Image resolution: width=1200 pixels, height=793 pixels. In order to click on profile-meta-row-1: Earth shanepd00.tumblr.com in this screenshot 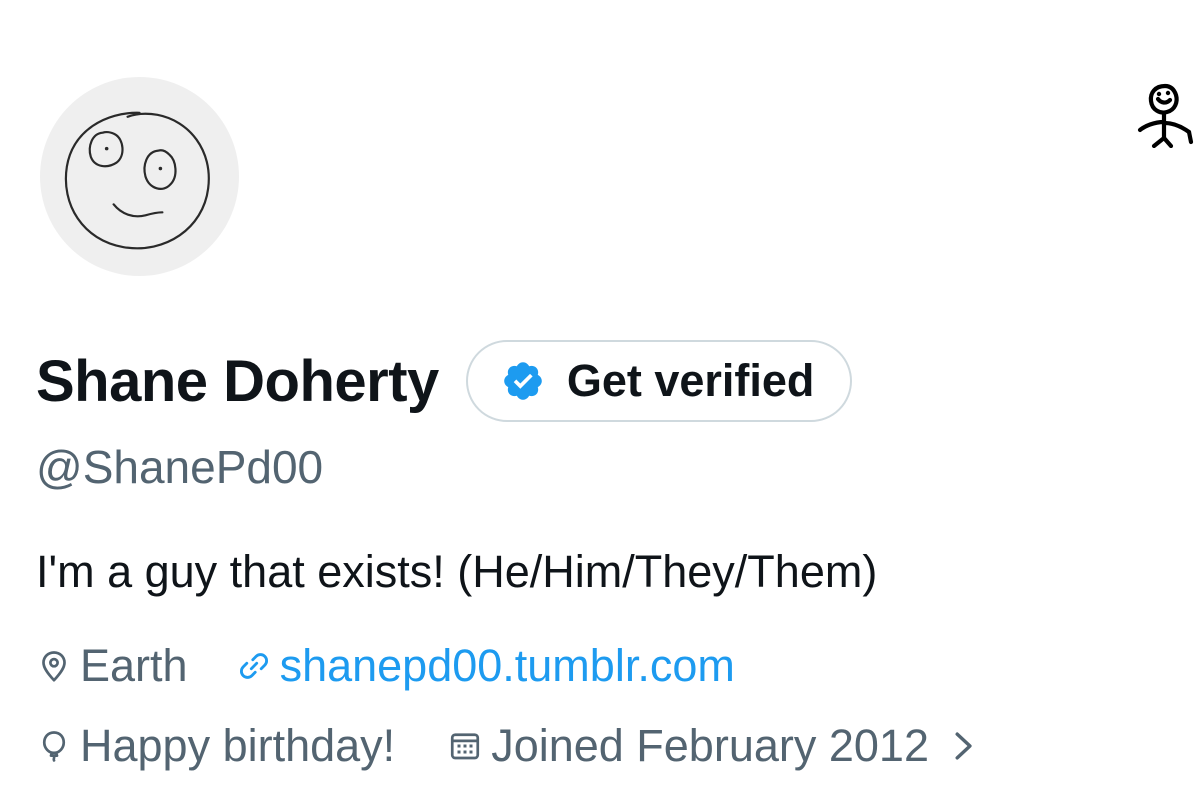, I will do `click(385, 666)`.